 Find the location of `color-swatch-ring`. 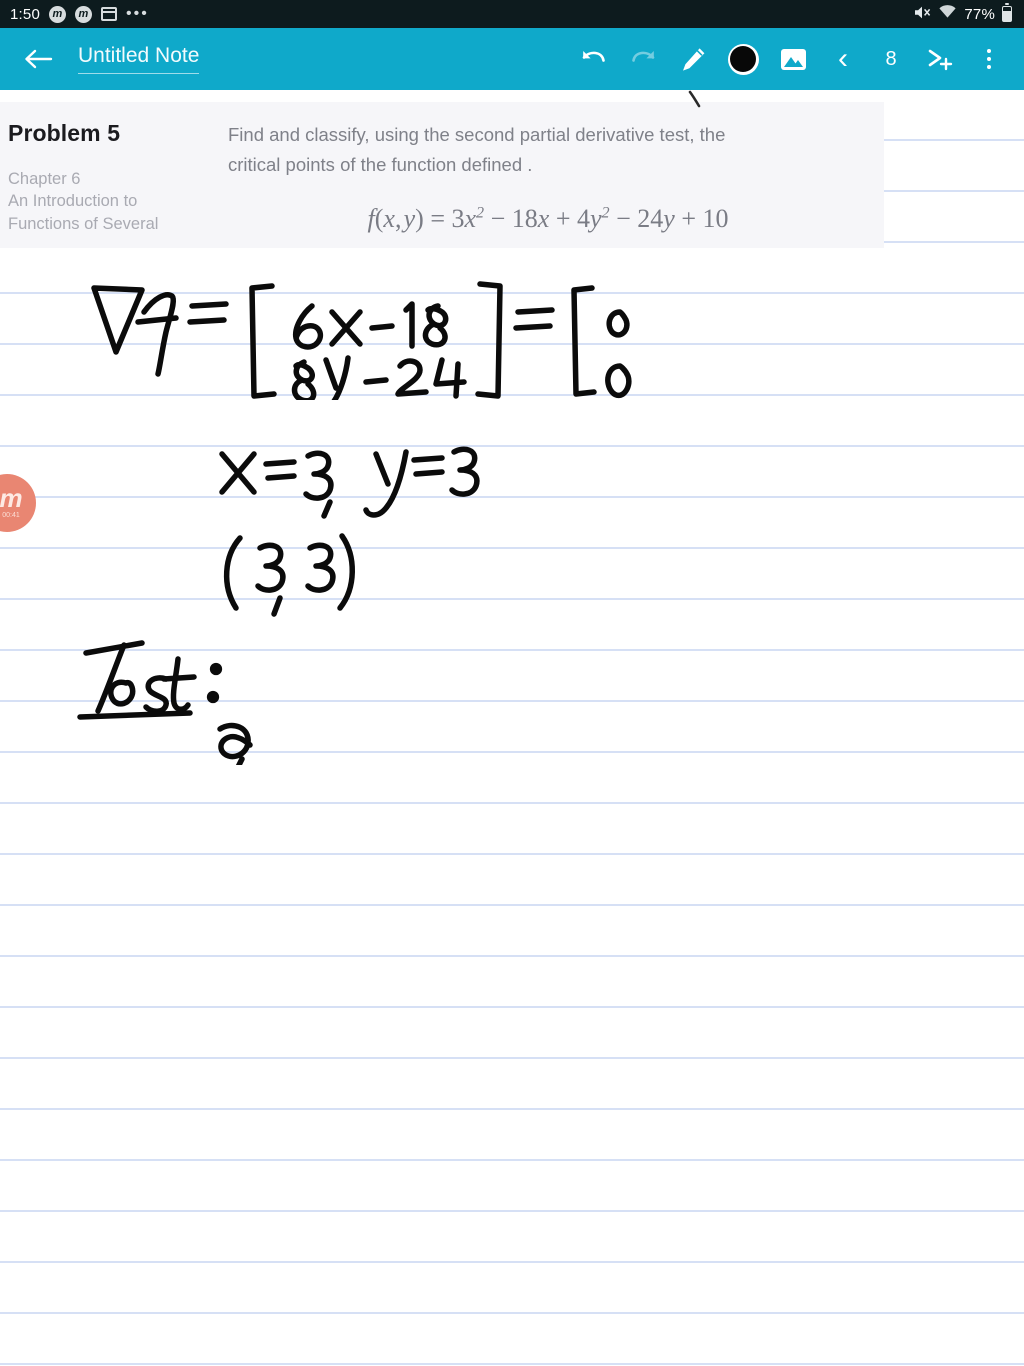

color-swatch-ring is located at coordinates (743, 59).